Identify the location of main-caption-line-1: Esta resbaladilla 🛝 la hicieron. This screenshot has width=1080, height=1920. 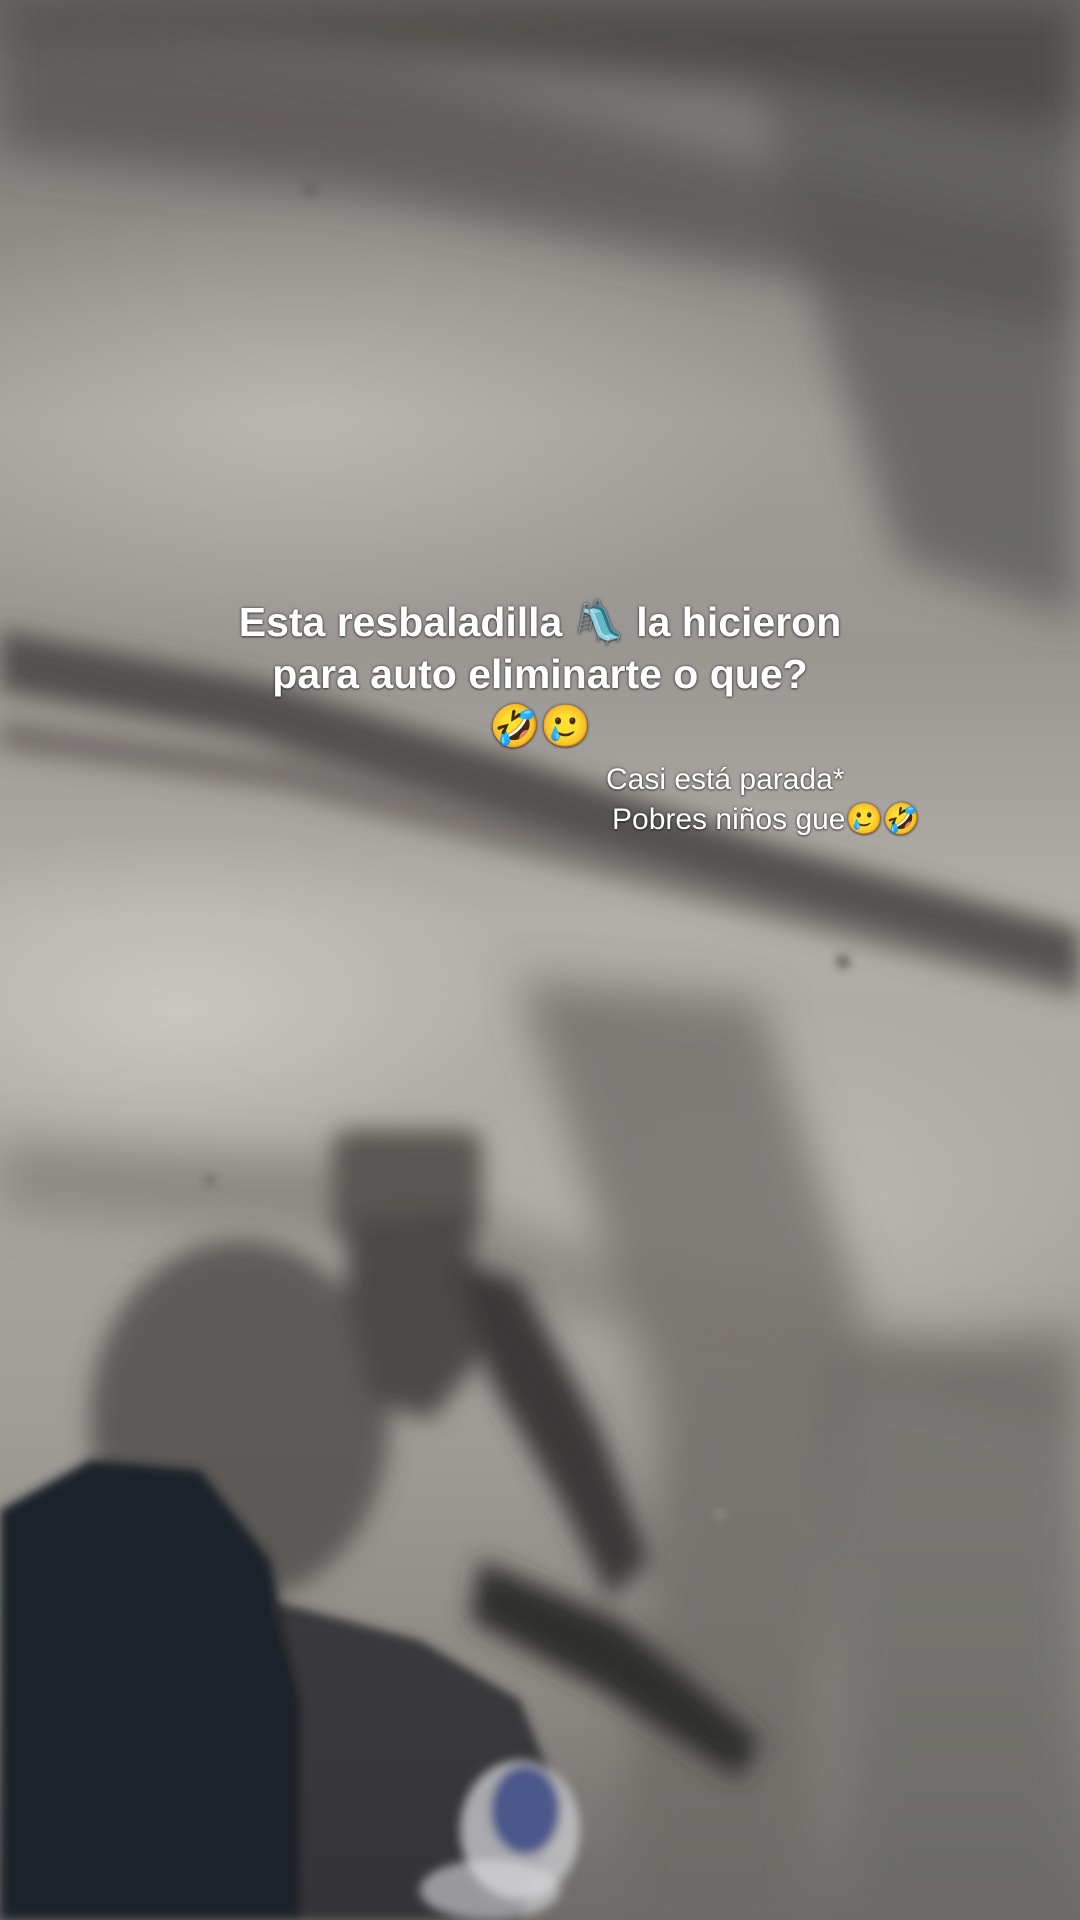
(540, 622).